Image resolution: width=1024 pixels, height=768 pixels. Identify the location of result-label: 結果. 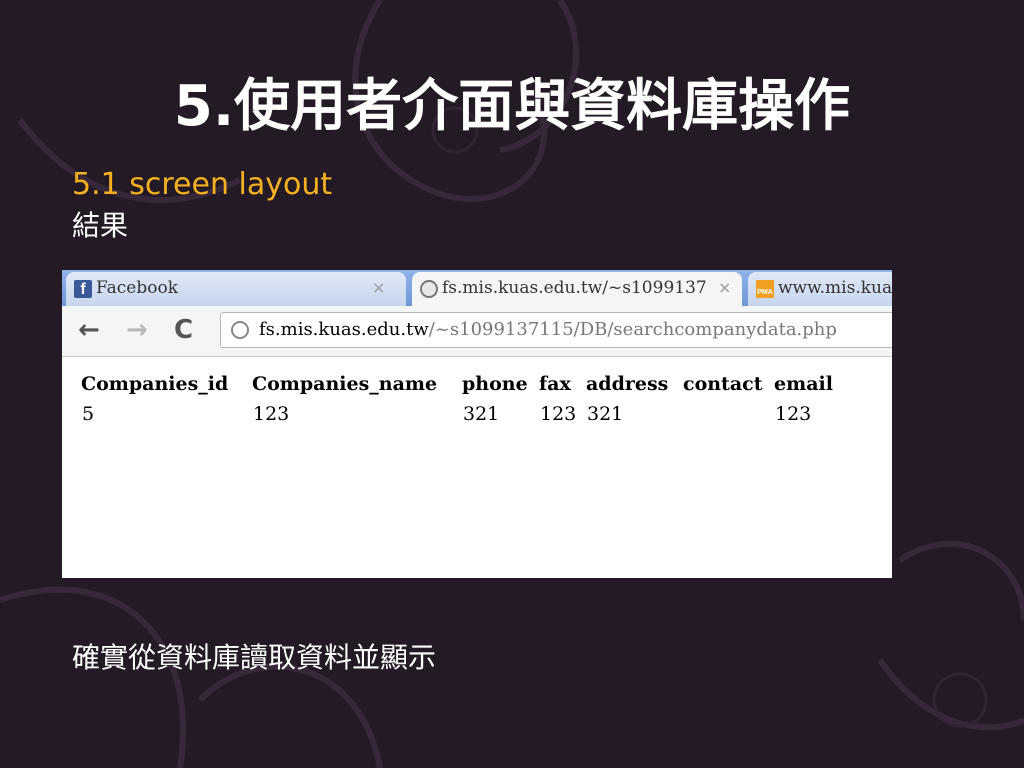
(100, 225).